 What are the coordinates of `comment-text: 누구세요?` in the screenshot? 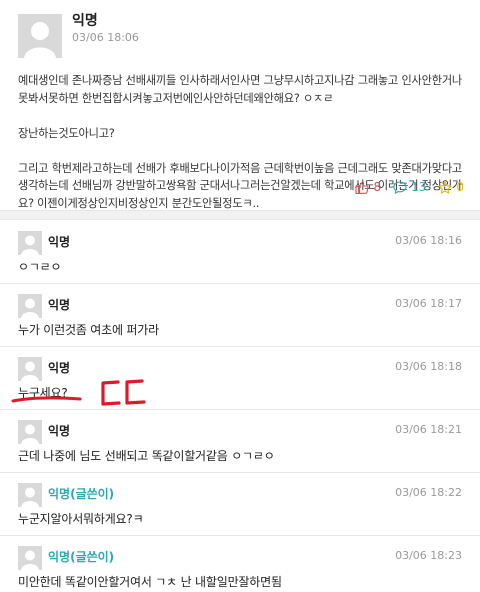 It's located at (43, 393).